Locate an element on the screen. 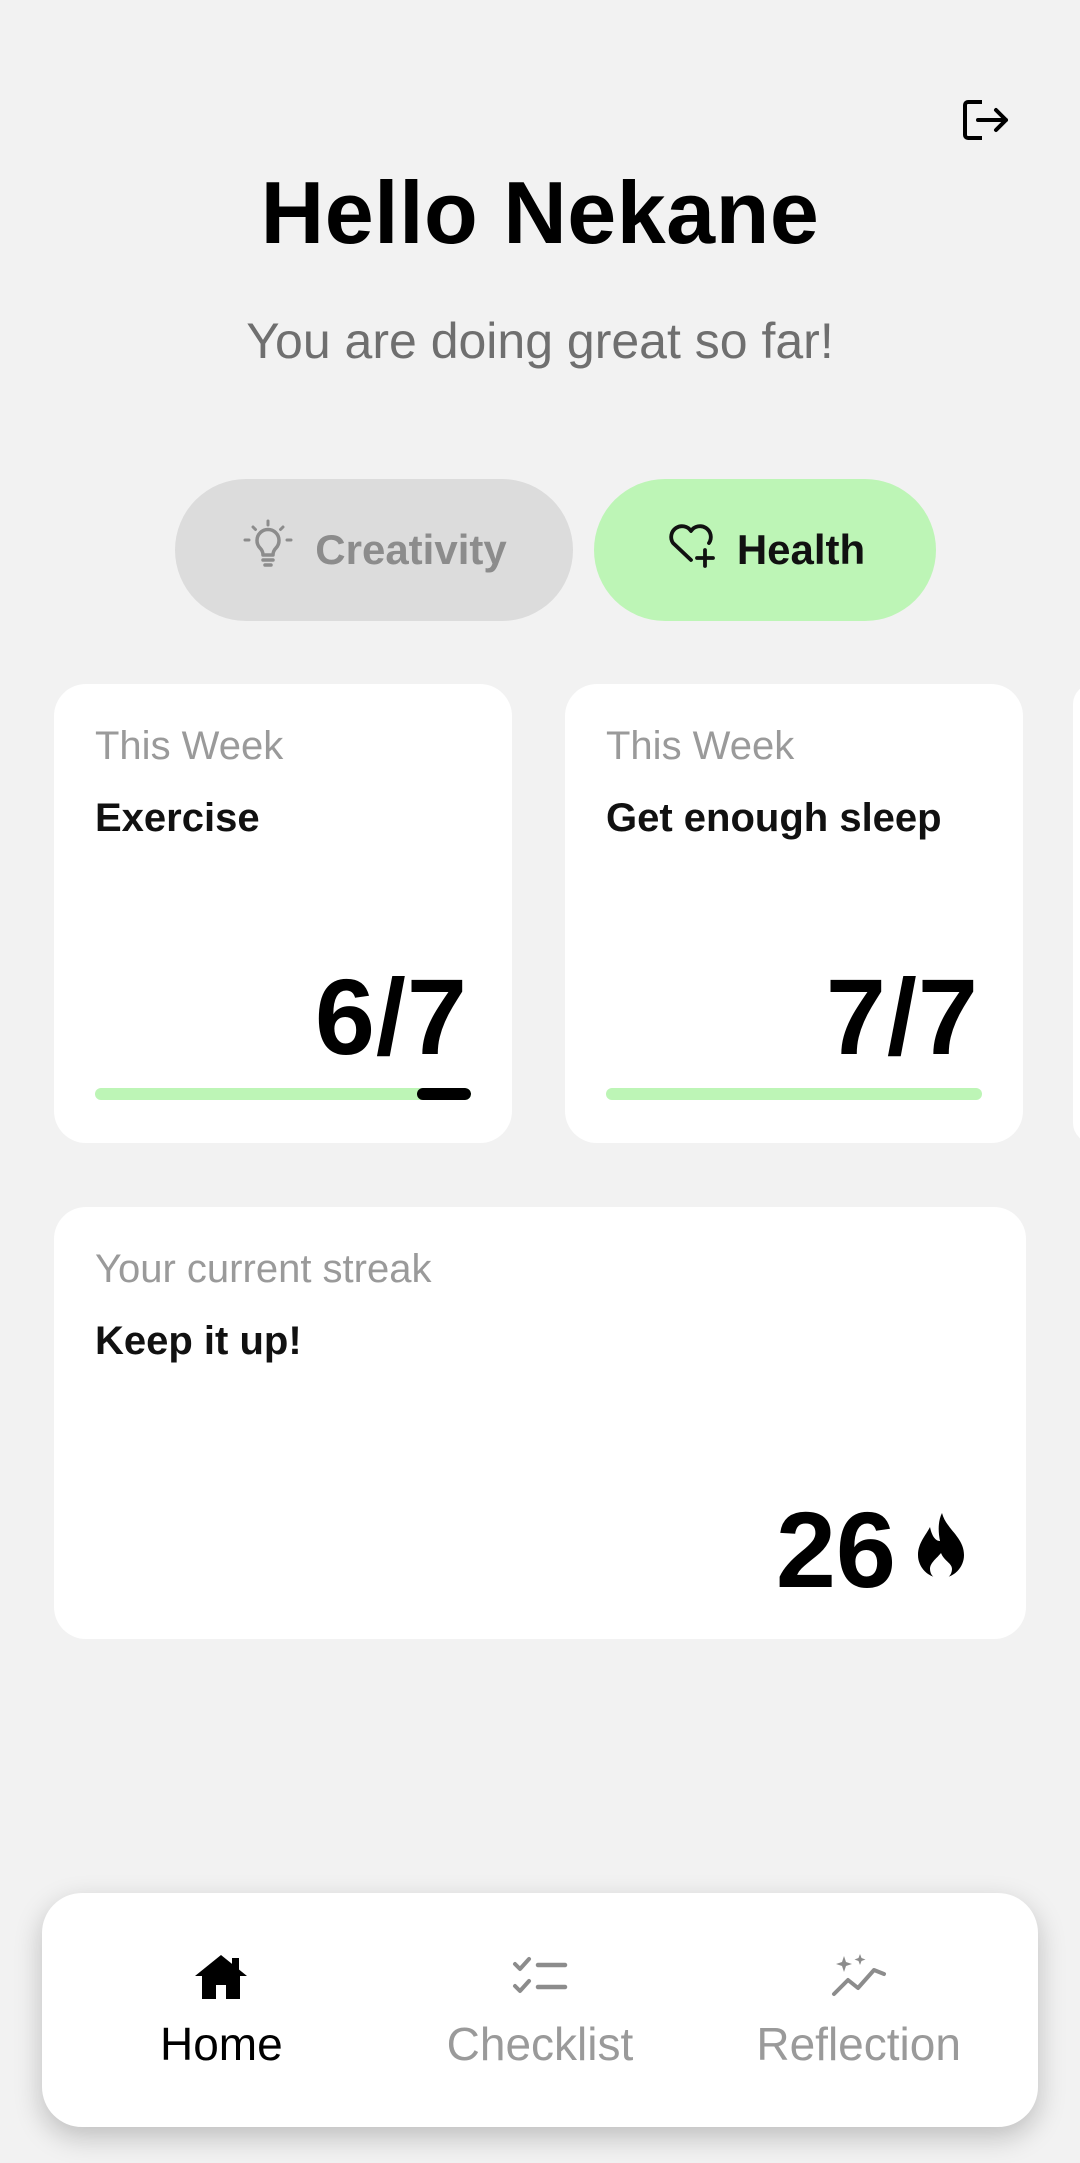 This screenshot has height=2163, width=1080. streak-value: 26 is located at coordinates (873, 1549).